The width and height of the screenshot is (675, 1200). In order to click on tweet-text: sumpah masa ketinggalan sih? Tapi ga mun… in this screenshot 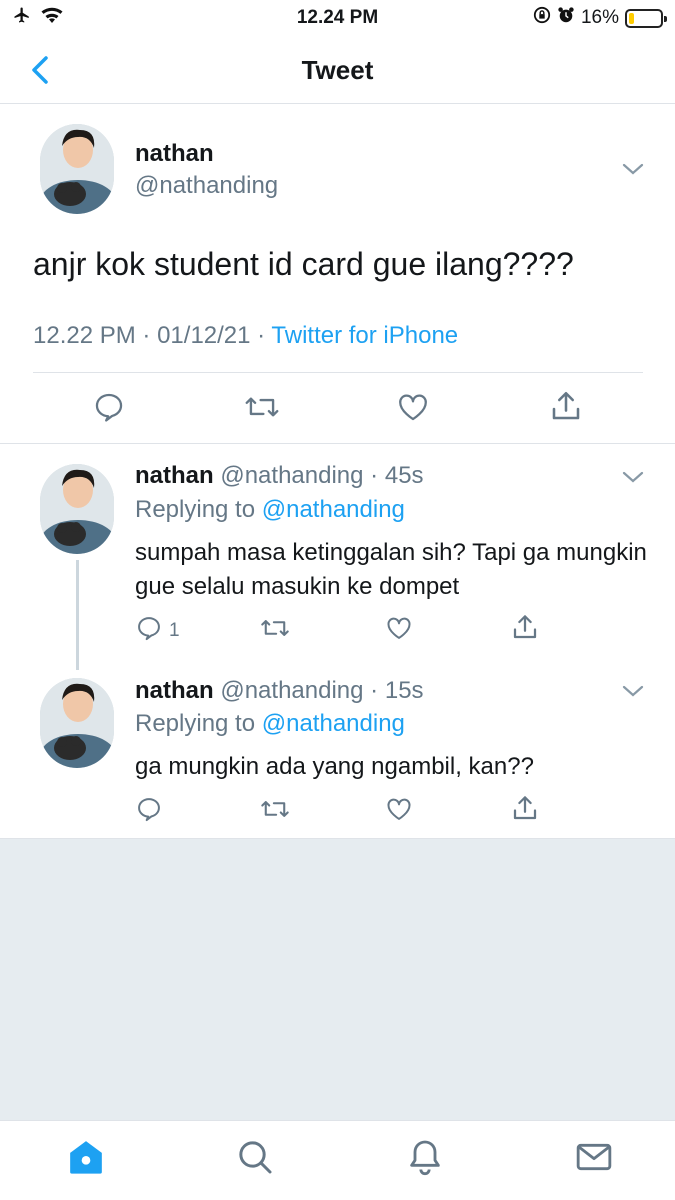, I will do `click(391, 569)`.